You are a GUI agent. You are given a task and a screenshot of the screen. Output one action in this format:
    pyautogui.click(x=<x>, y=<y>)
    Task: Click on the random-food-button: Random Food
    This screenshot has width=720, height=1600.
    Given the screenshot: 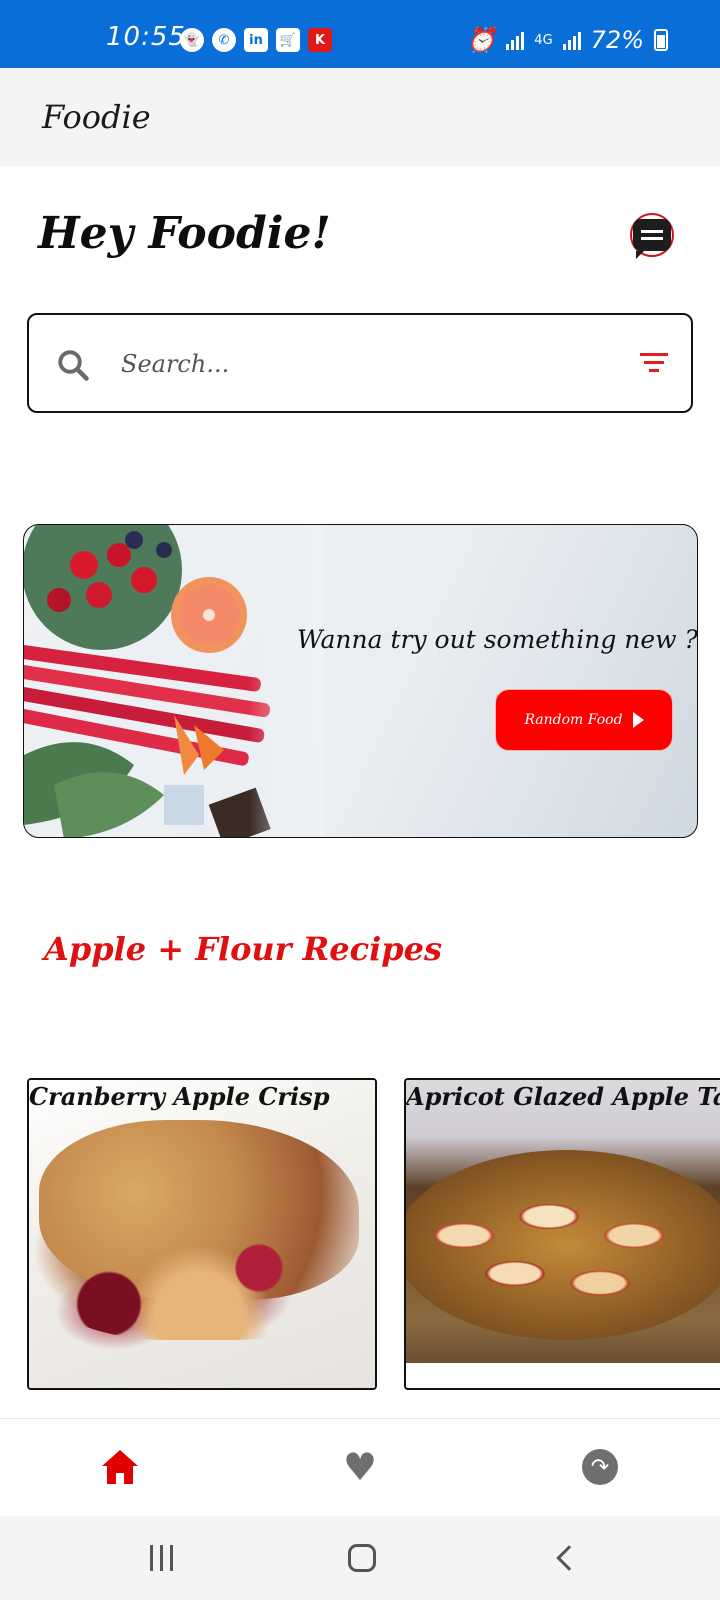 What is the action you would take?
    pyautogui.click(x=584, y=720)
    